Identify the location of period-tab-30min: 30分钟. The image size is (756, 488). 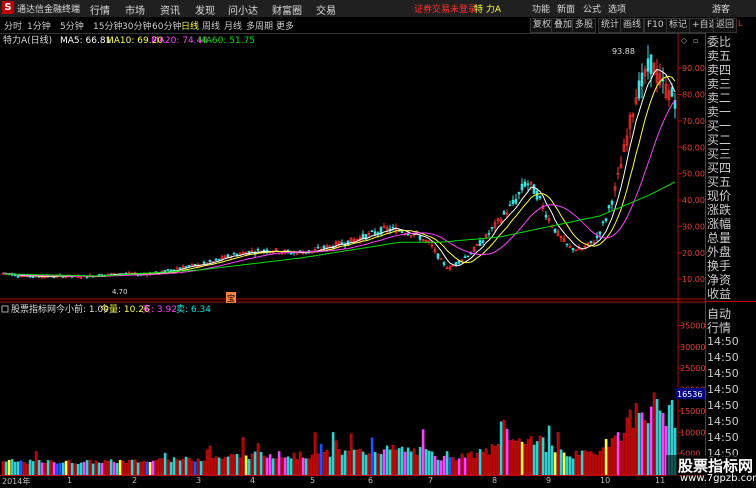
(136, 25).